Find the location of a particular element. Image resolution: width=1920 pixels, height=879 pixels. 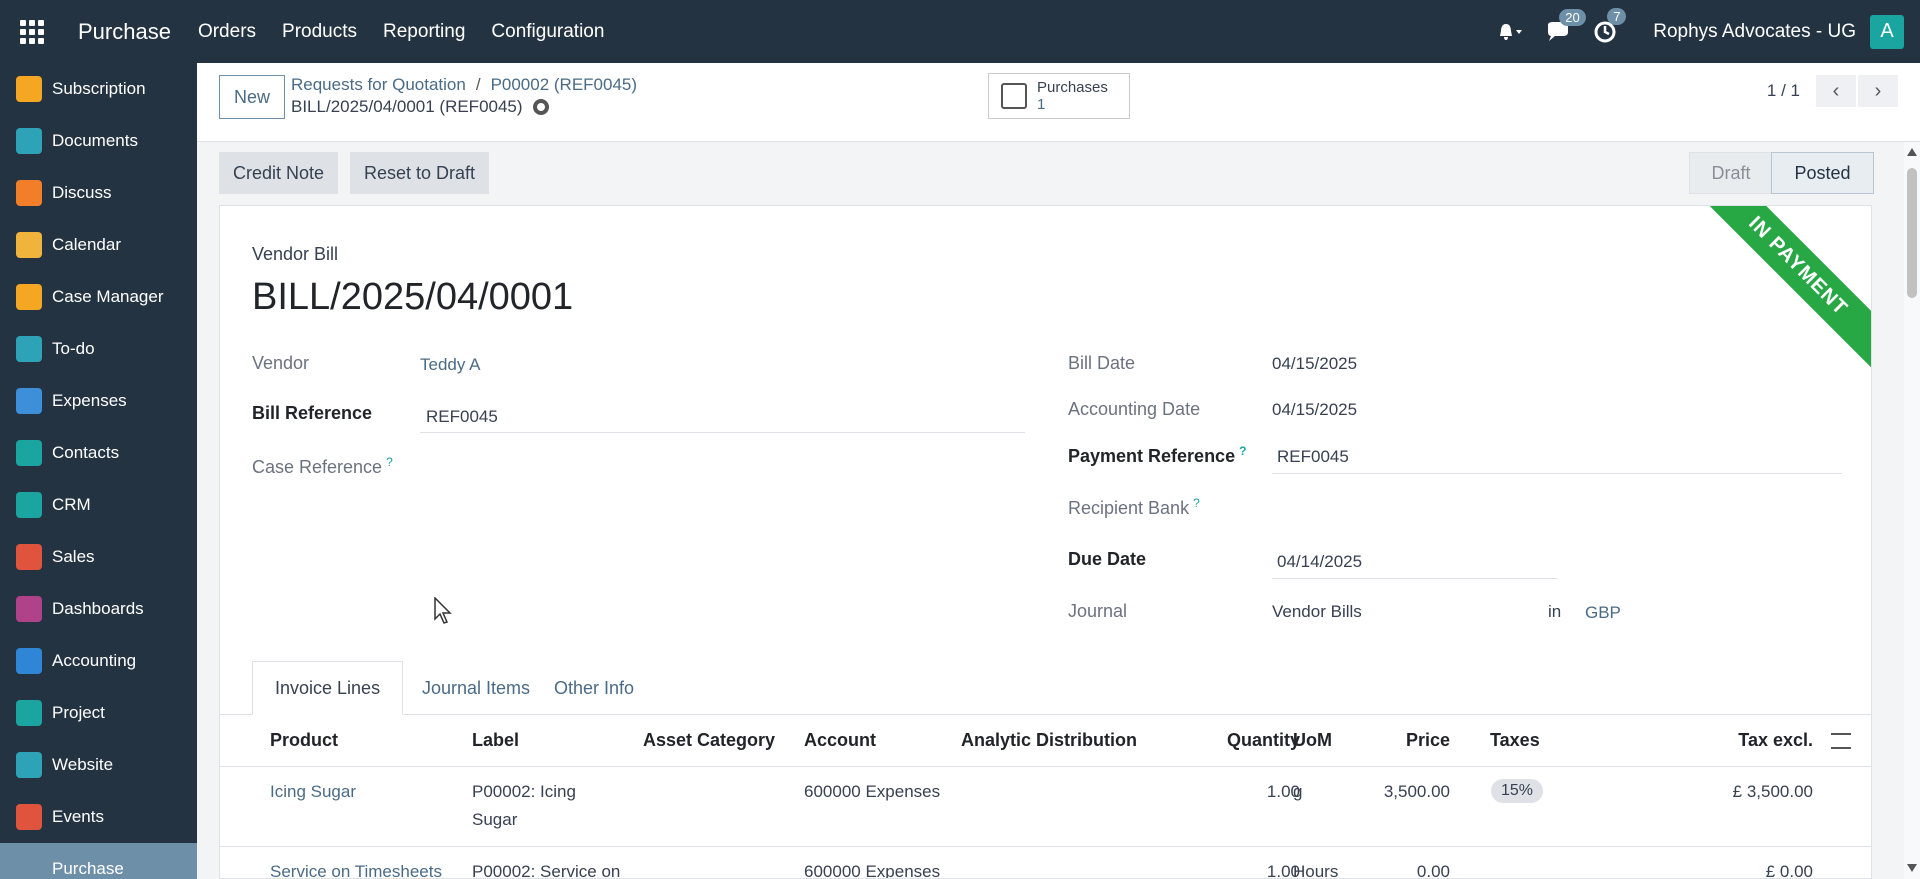

sidebar-item-accounting: Accounting is located at coordinates (98, 661).